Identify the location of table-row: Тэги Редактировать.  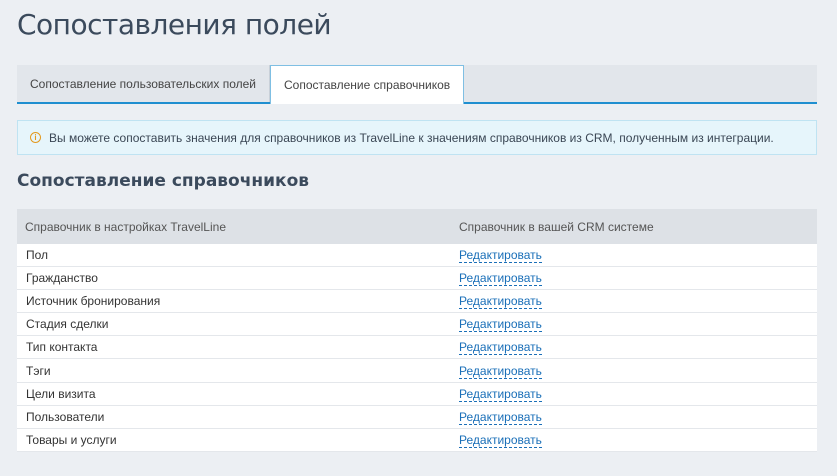
(417, 371).